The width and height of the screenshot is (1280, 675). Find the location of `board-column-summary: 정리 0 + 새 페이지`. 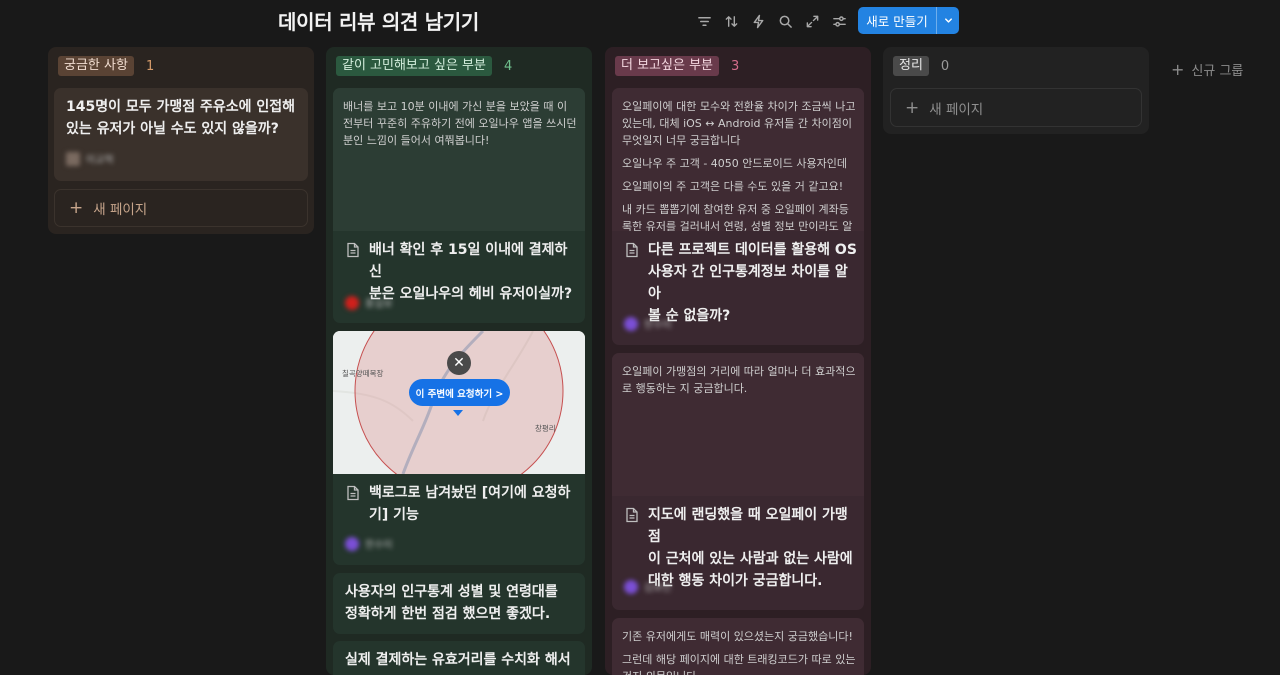

board-column-summary: 정리 0 + 새 페이지 is located at coordinates (1016, 90).